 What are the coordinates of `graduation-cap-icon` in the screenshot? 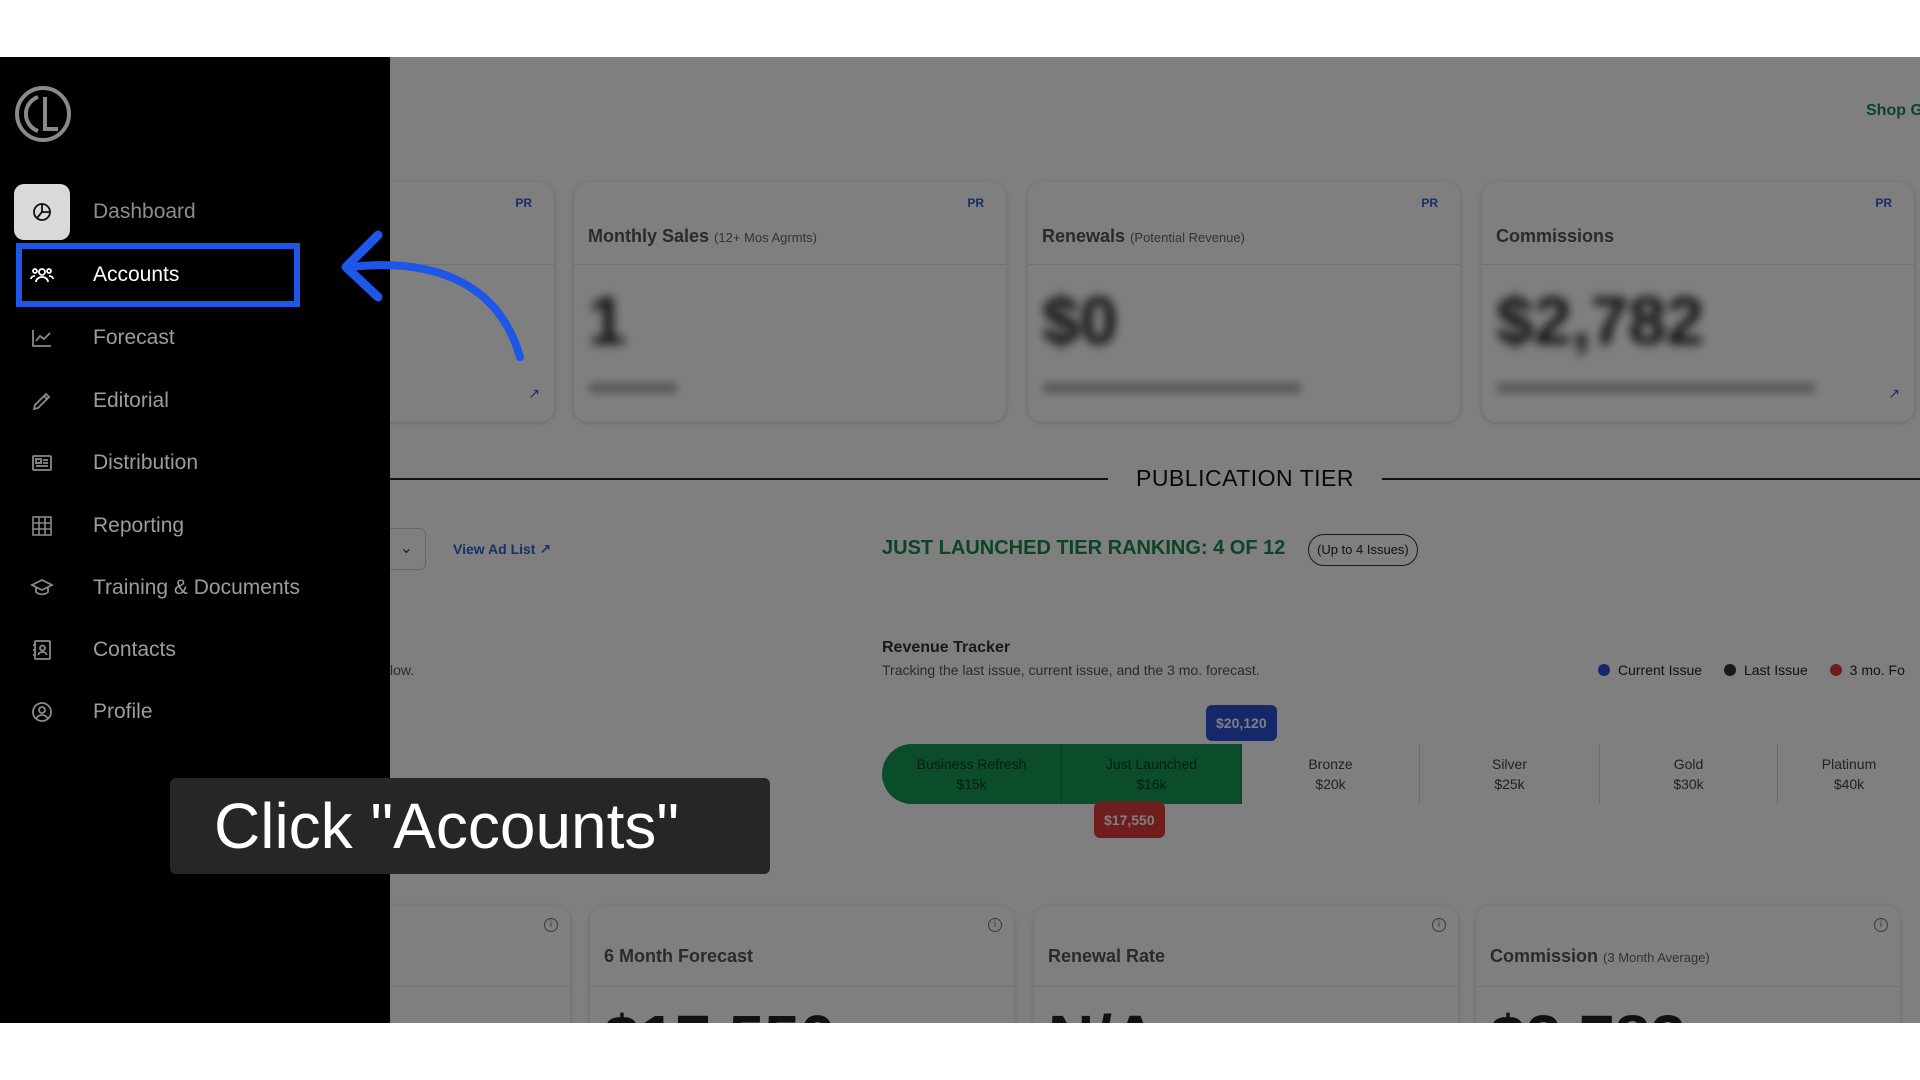 It's located at (42, 588).